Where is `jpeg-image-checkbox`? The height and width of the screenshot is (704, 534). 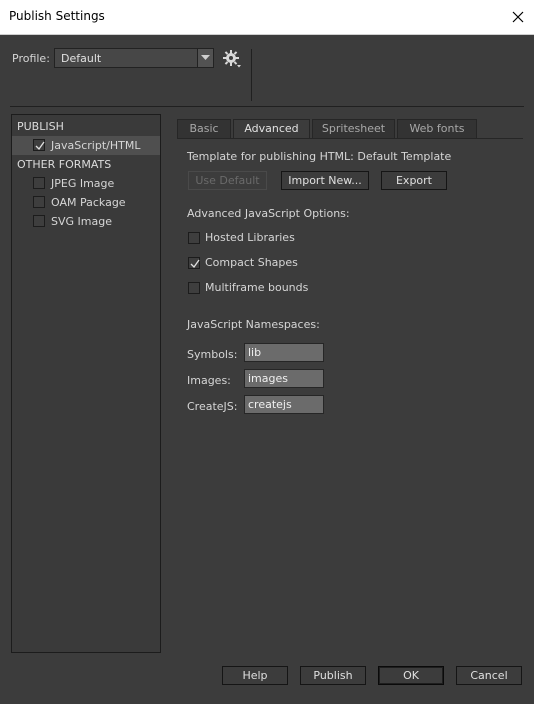 jpeg-image-checkbox is located at coordinates (39, 183).